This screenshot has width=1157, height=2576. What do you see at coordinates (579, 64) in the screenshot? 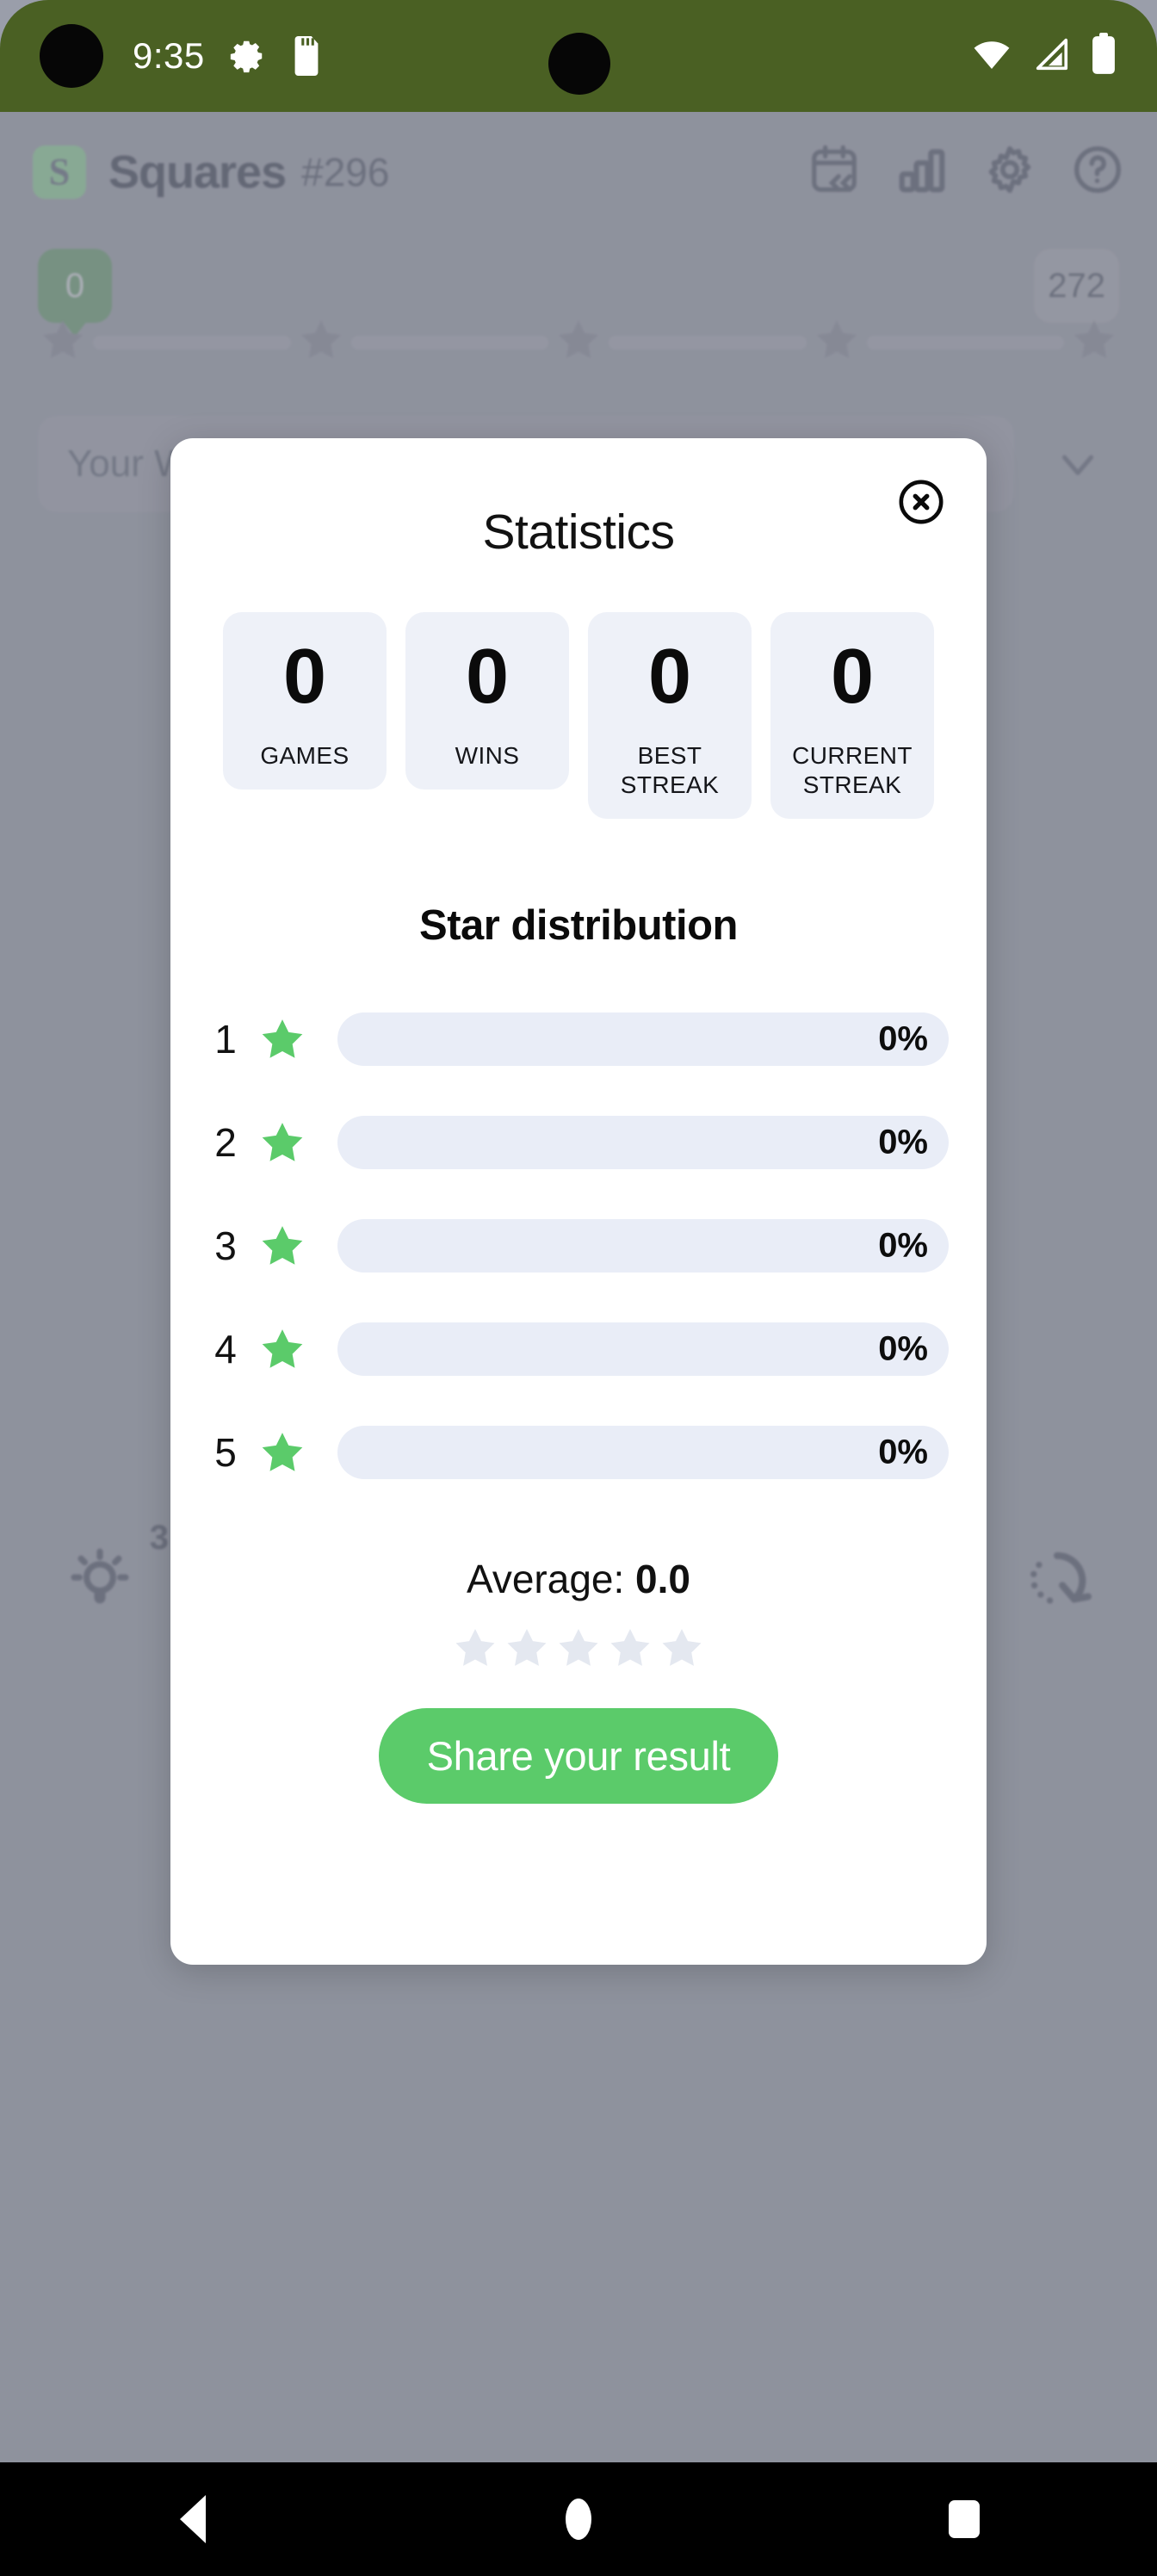
I see `camera-punch-hole-center-icon` at bounding box center [579, 64].